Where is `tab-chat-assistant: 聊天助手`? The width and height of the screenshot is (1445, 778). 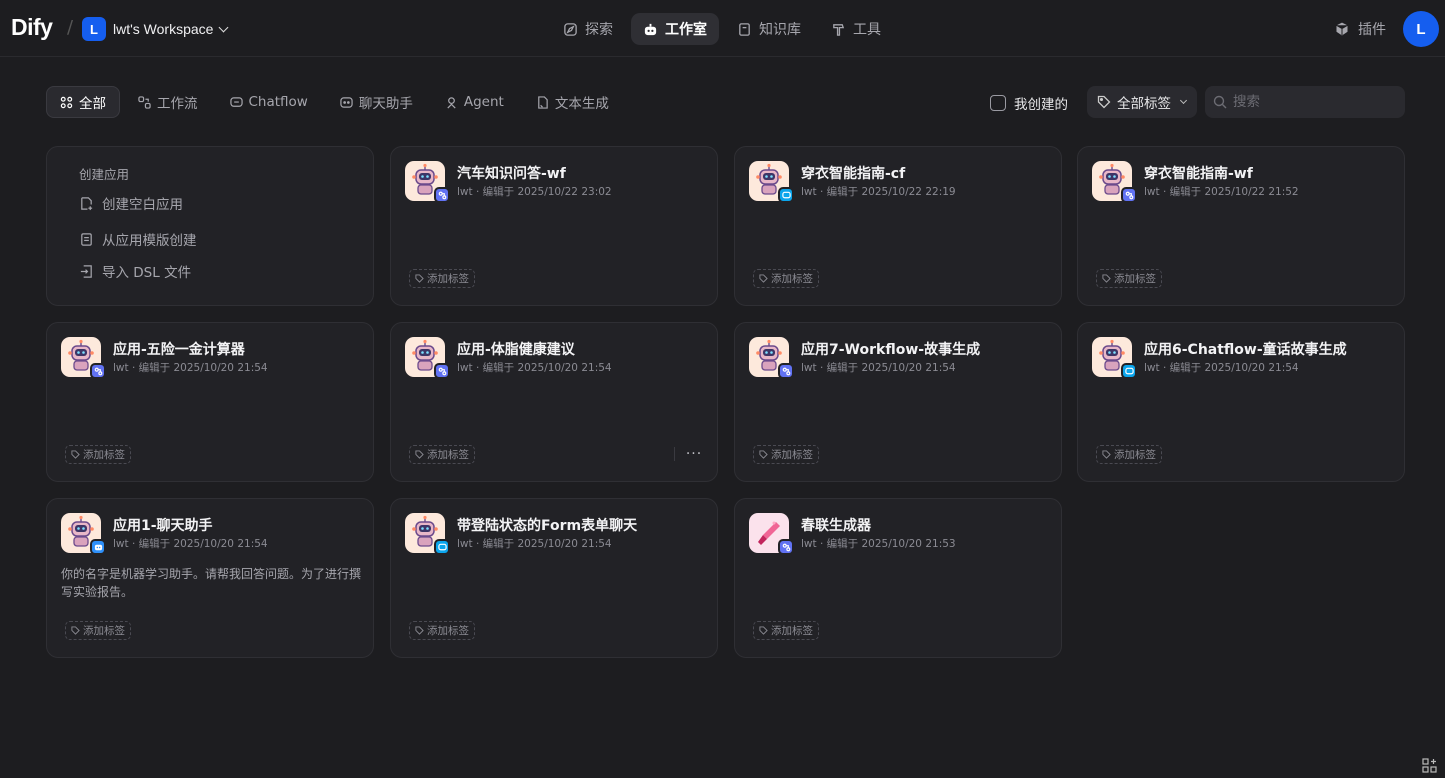
tab-chat-assistant: 聊天助手 is located at coordinates (376, 102).